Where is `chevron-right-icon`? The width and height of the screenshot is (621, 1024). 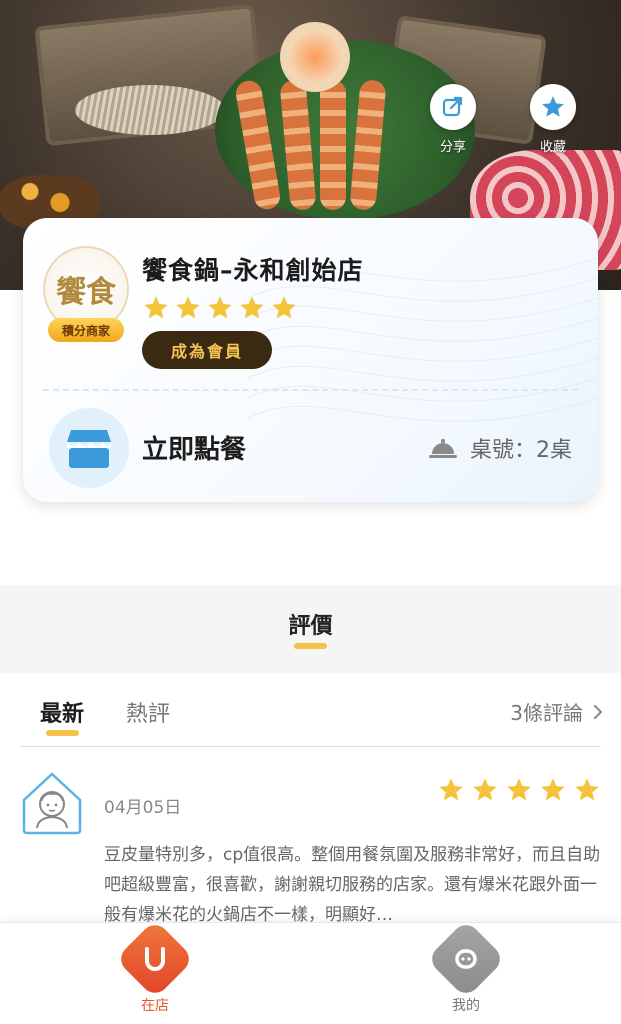
chevron-right-icon is located at coordinates (598, 711).